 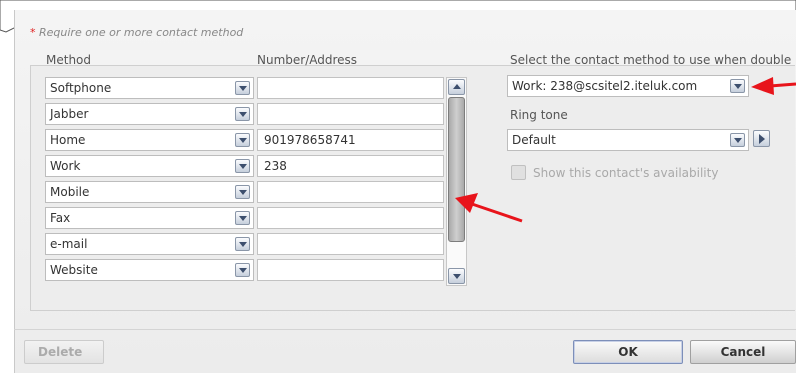 I want to click on double-click-method-select: Work: 238@scsitel2.iteluk.com, so click(x=628, y=86).